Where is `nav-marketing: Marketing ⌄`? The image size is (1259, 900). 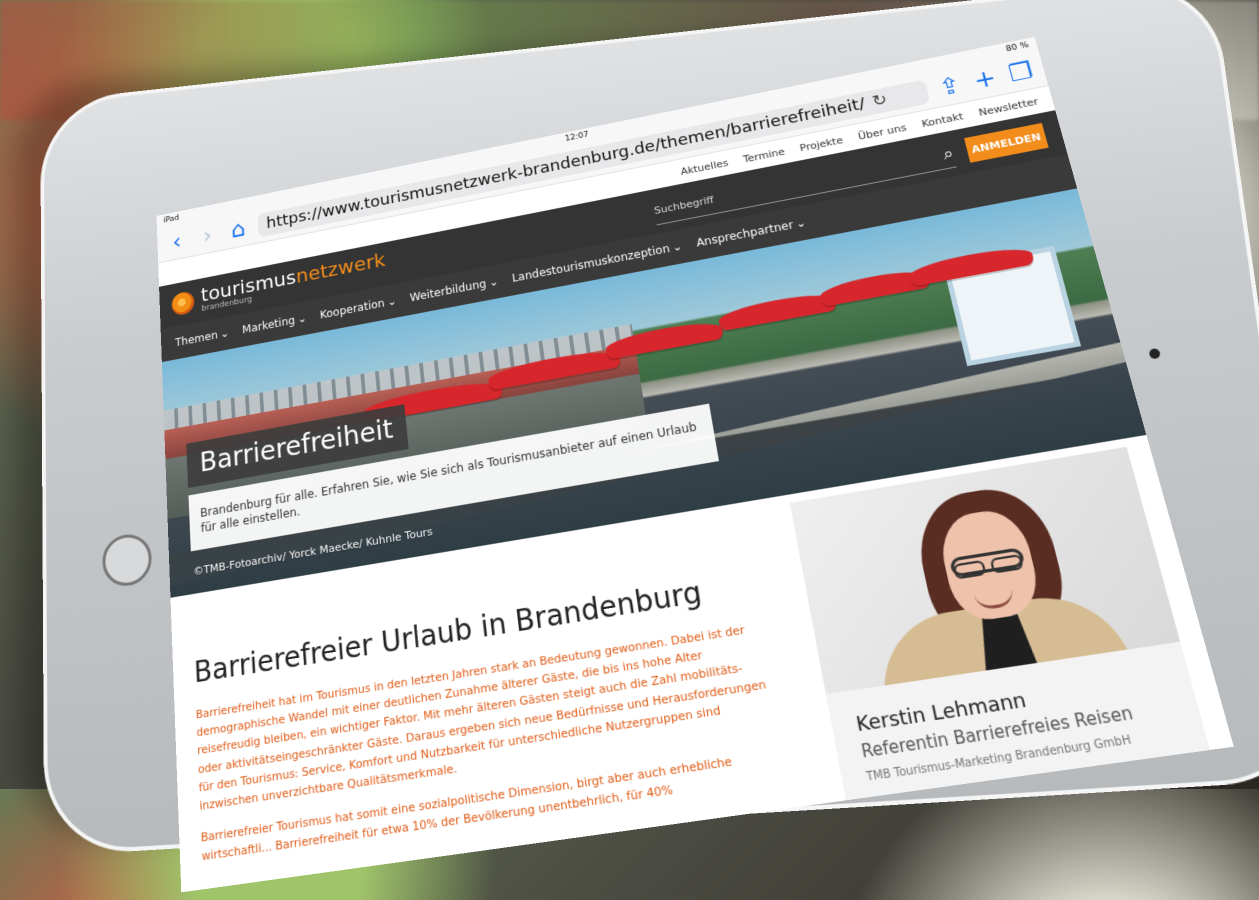 nav-marketing: Marketing ⌄ is located at coordinates (274, 324).